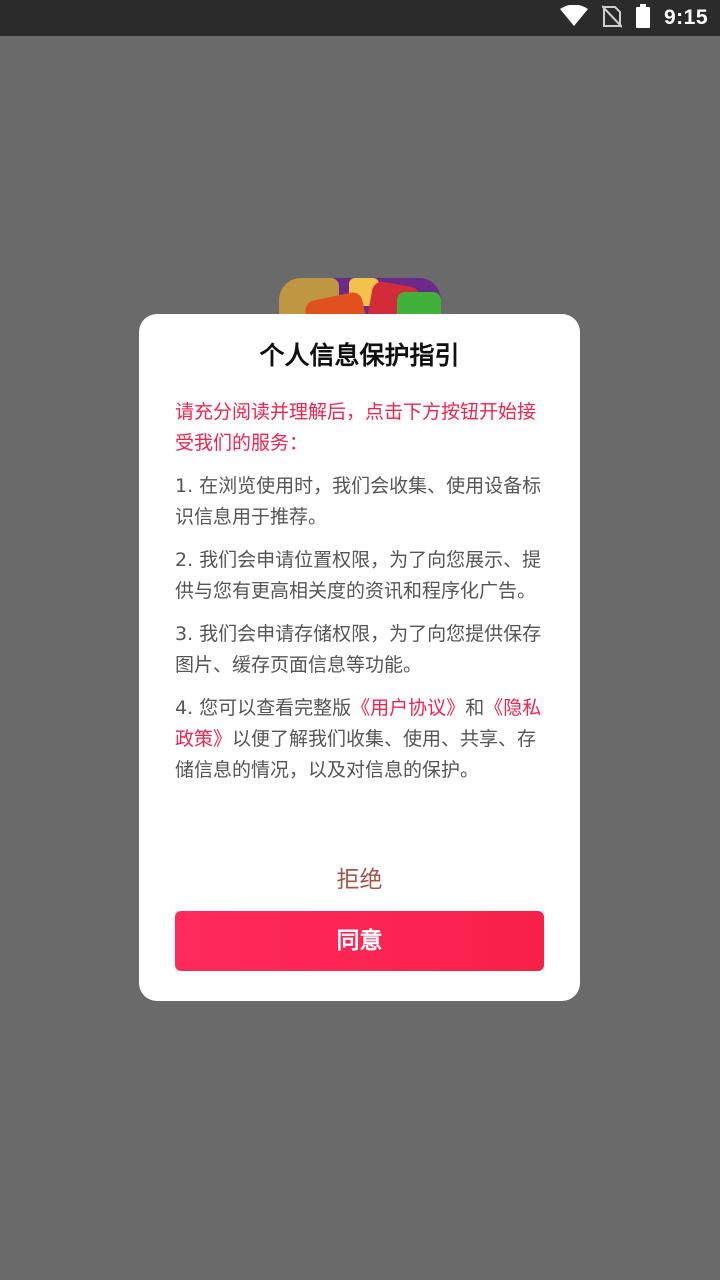  I want to click on agree-button: 同意, so click(359, 941).